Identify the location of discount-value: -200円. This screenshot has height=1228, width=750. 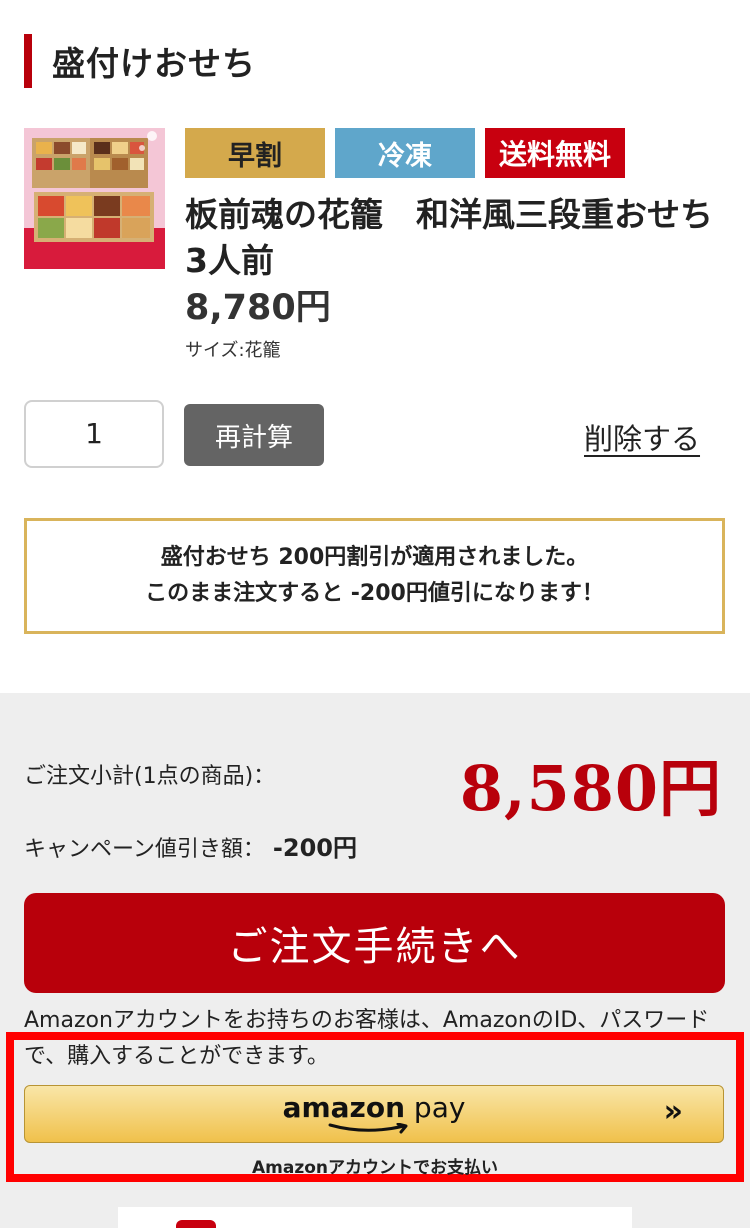
(314, 848).